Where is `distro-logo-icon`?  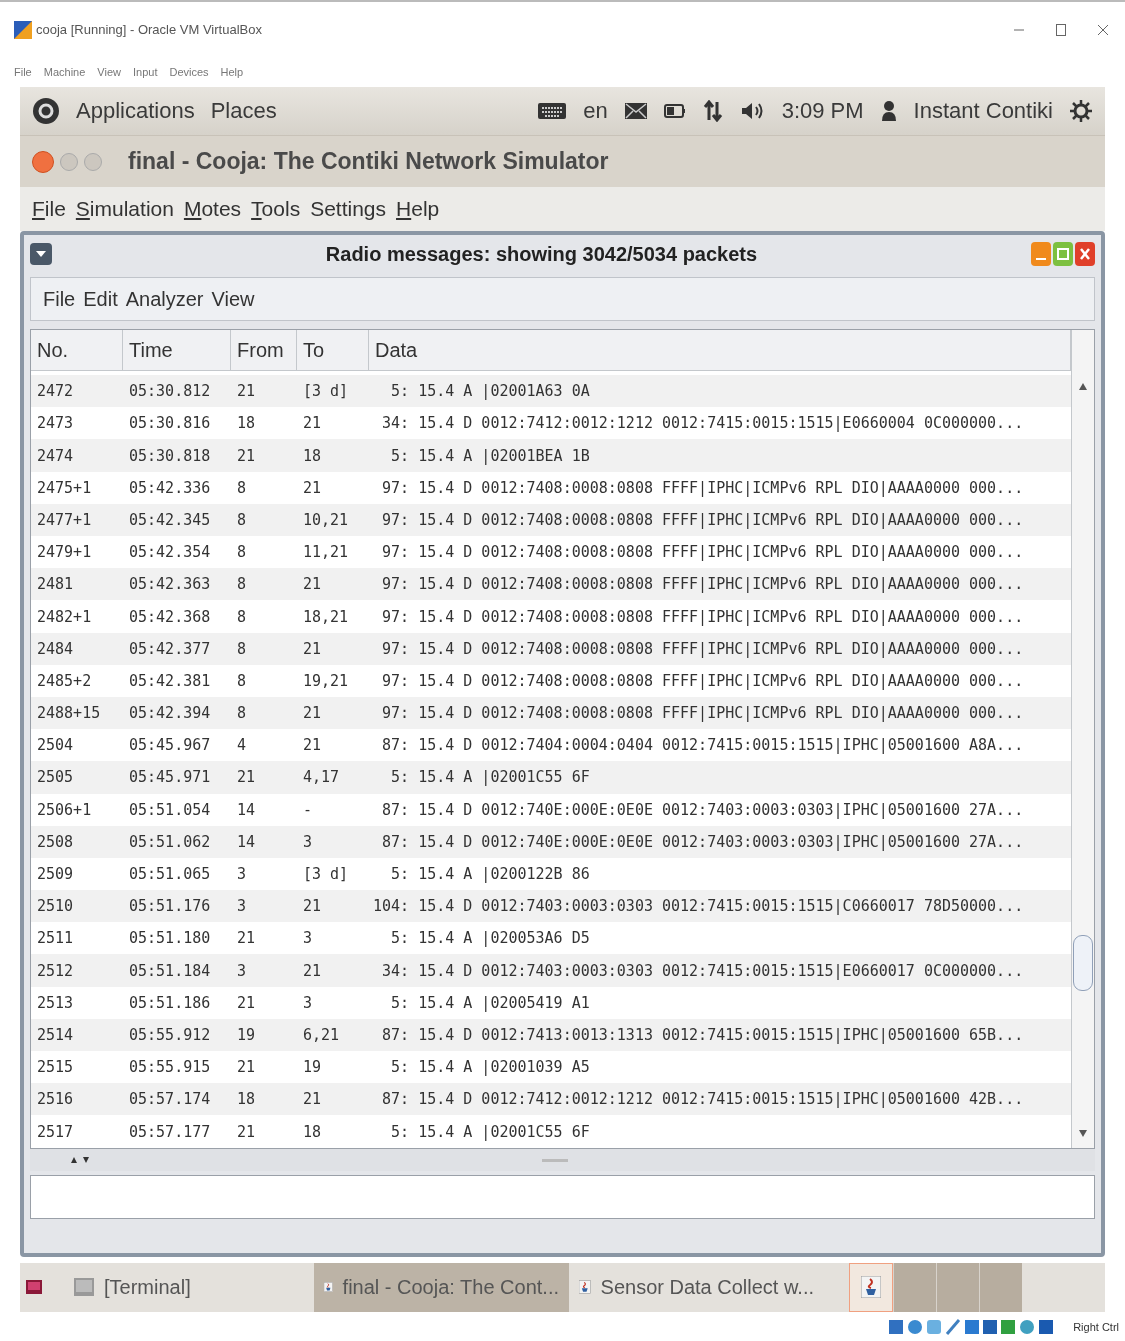 distro-logo-icon is located at coordinates (46, 111).